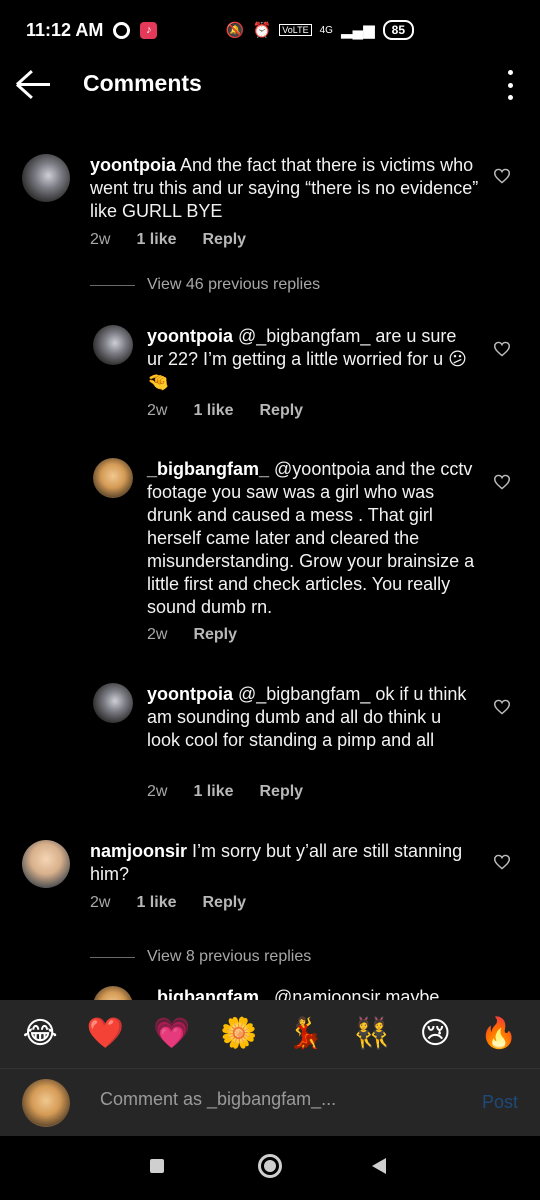  What do you see at coordinates (295, 30) in the screenshot?
I see `volte-icon: VoLTE` at bounding box center [295, 30].